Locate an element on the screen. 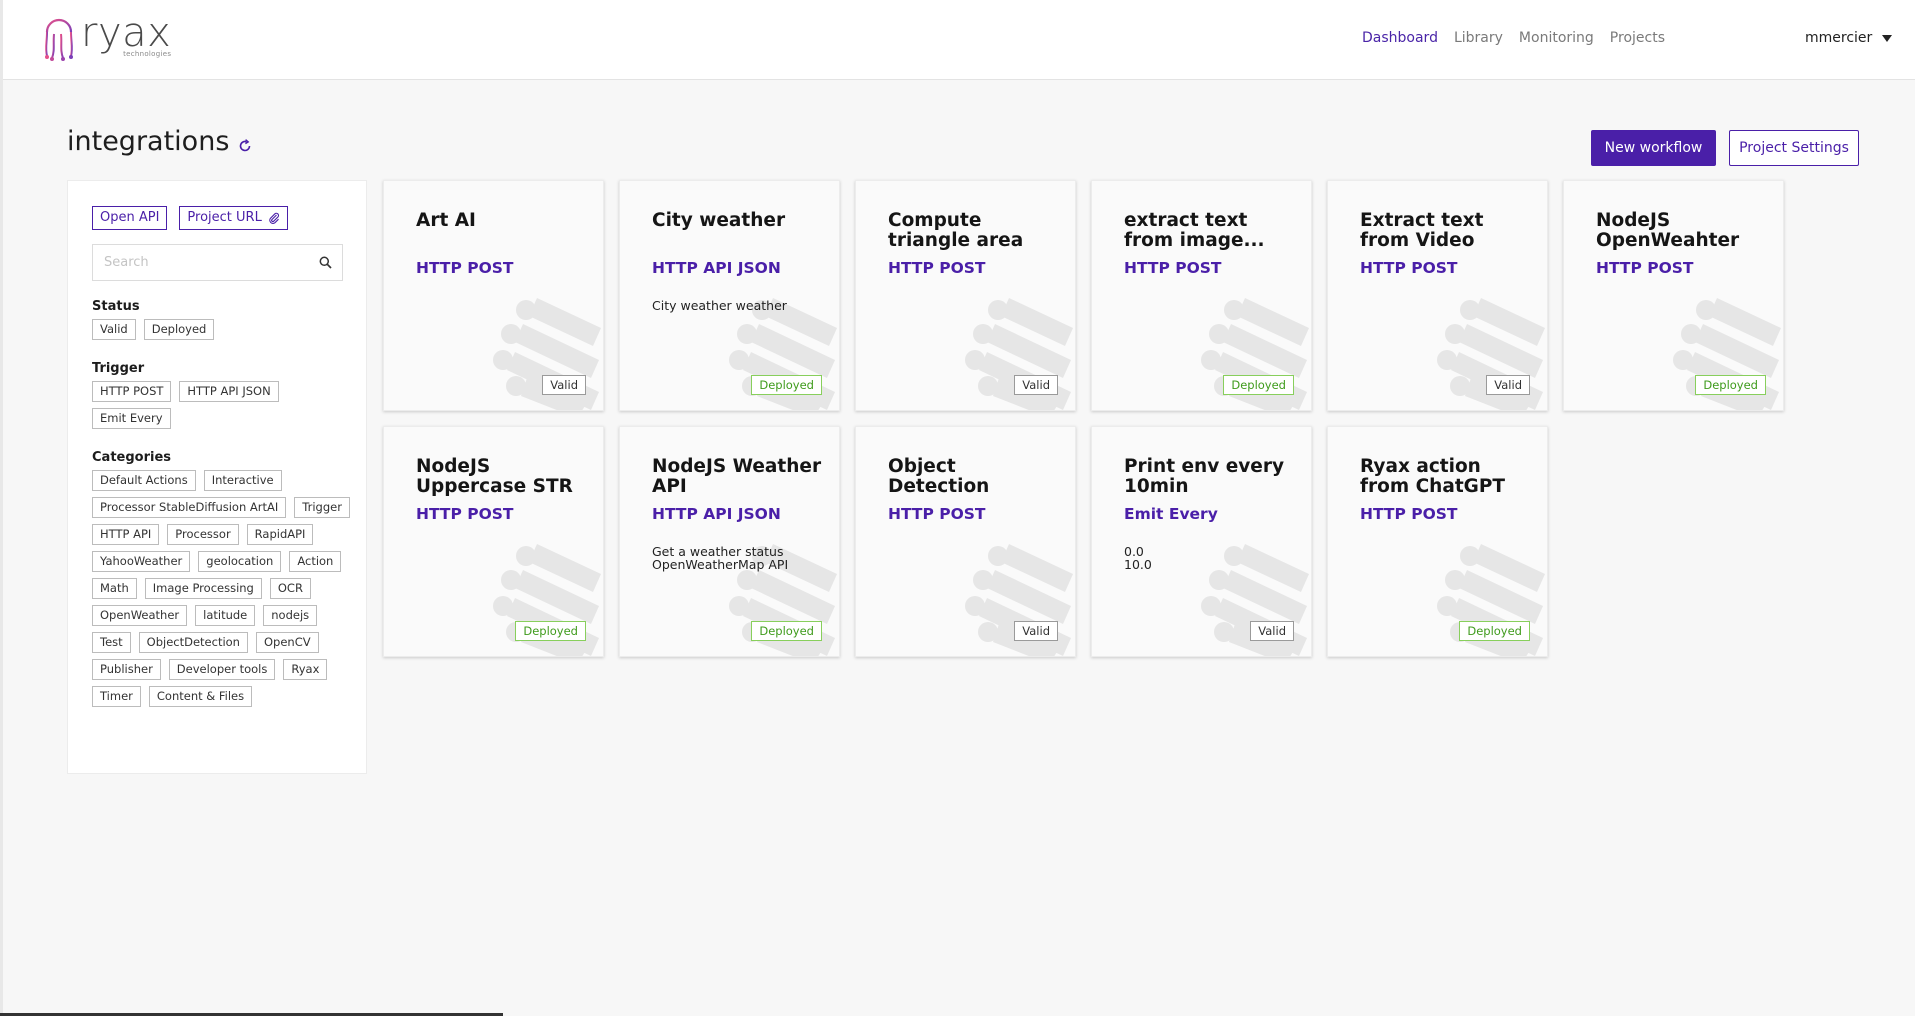  workflow-title: Compute triangle area is located at coordinates (956, 230).